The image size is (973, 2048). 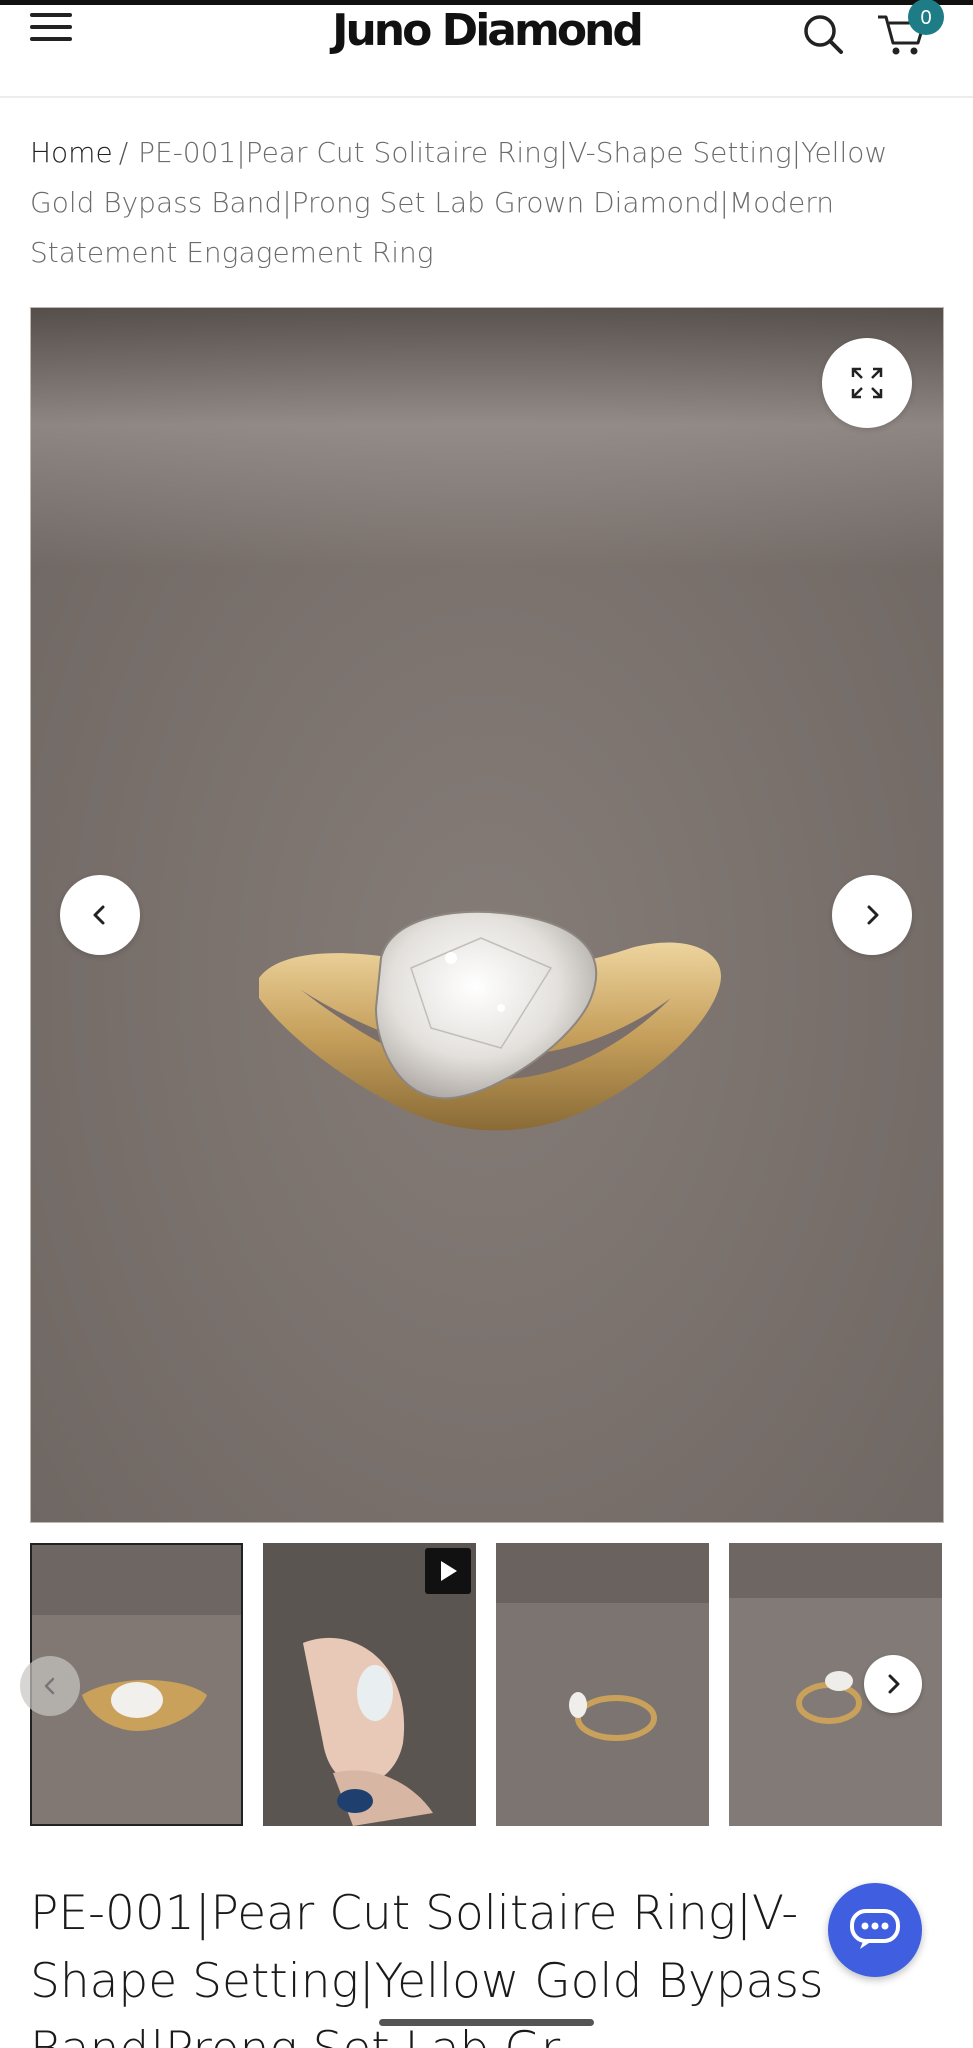 I want to click on ring-photo, so click(x=490, y=1020).